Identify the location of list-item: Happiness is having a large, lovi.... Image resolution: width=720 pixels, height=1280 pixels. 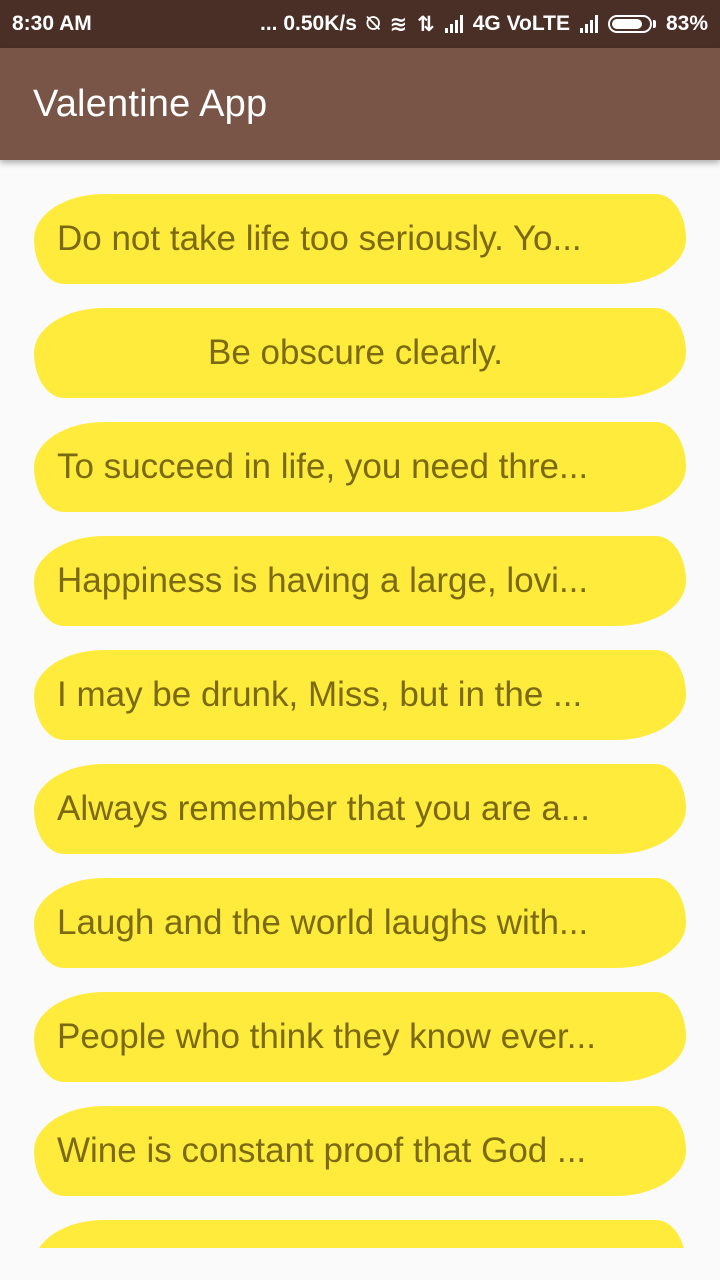
(360, 581).